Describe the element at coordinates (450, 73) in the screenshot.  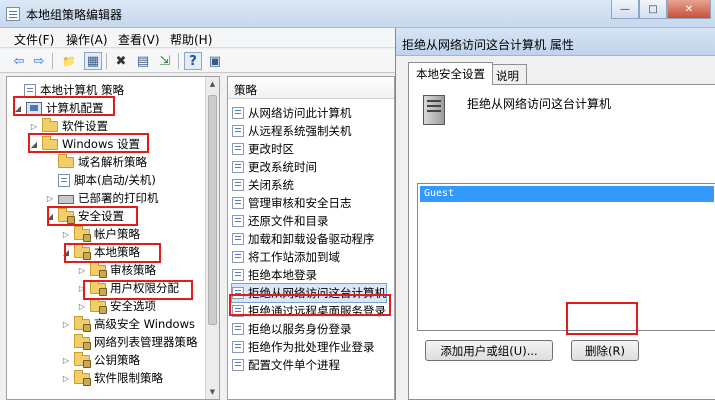
I see `tab-local-security-setting: 本地安全设置` at that location.